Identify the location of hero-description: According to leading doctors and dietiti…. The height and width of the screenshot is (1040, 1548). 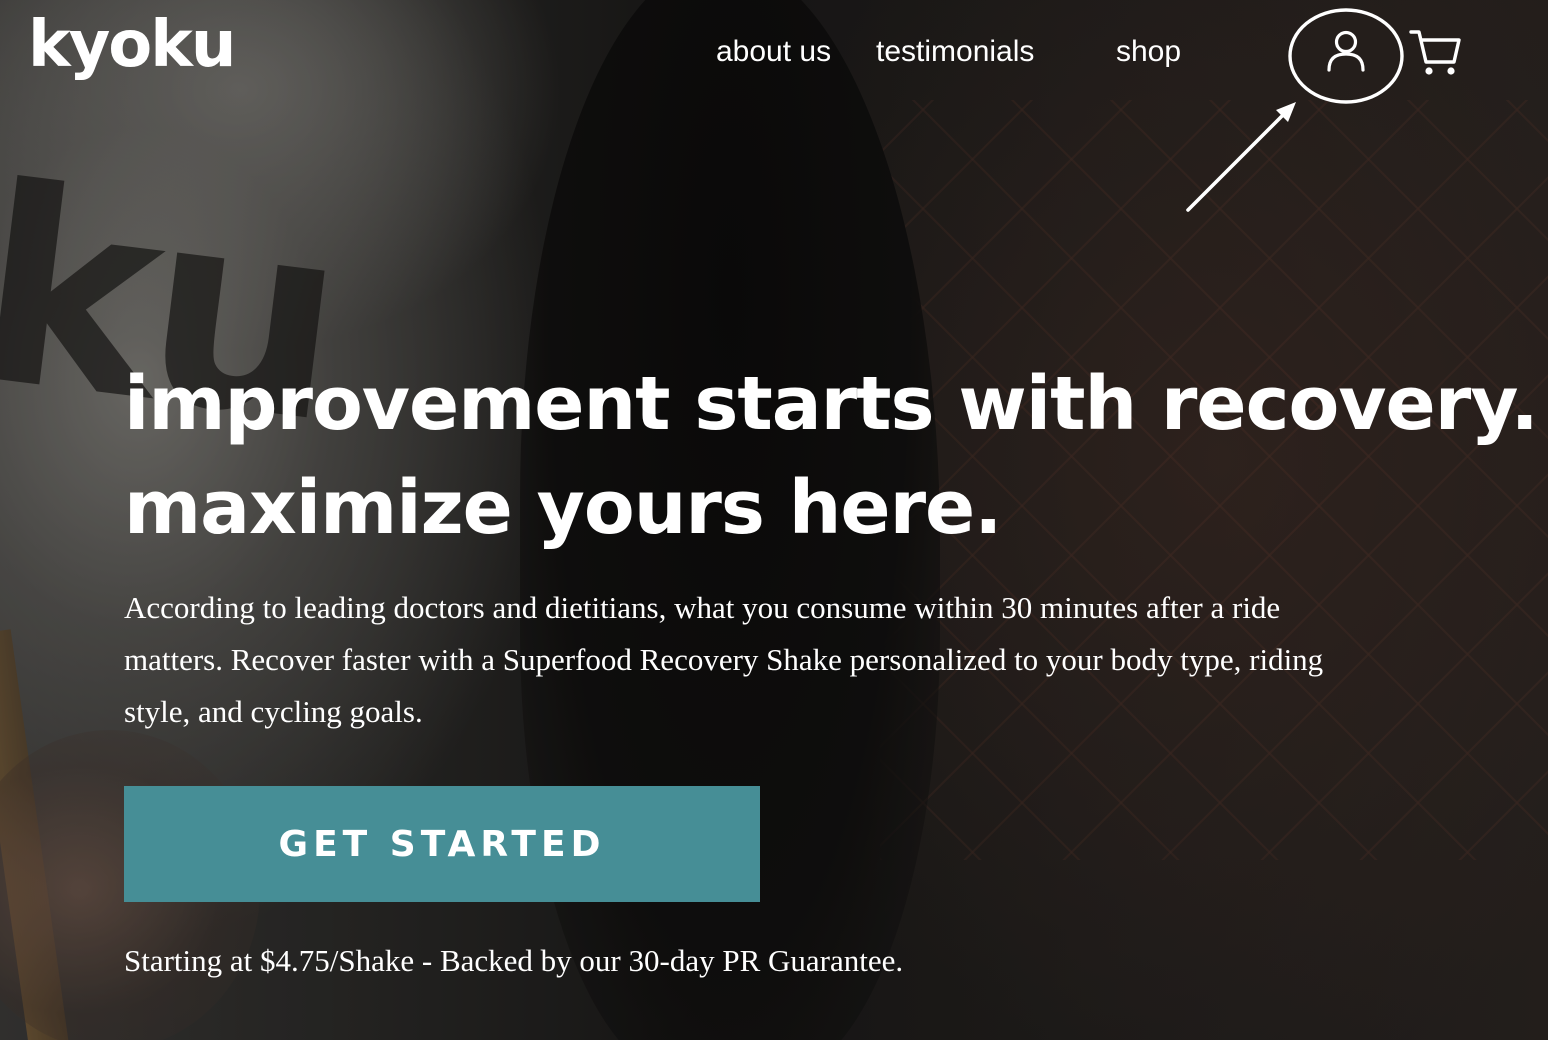
(724, 659).